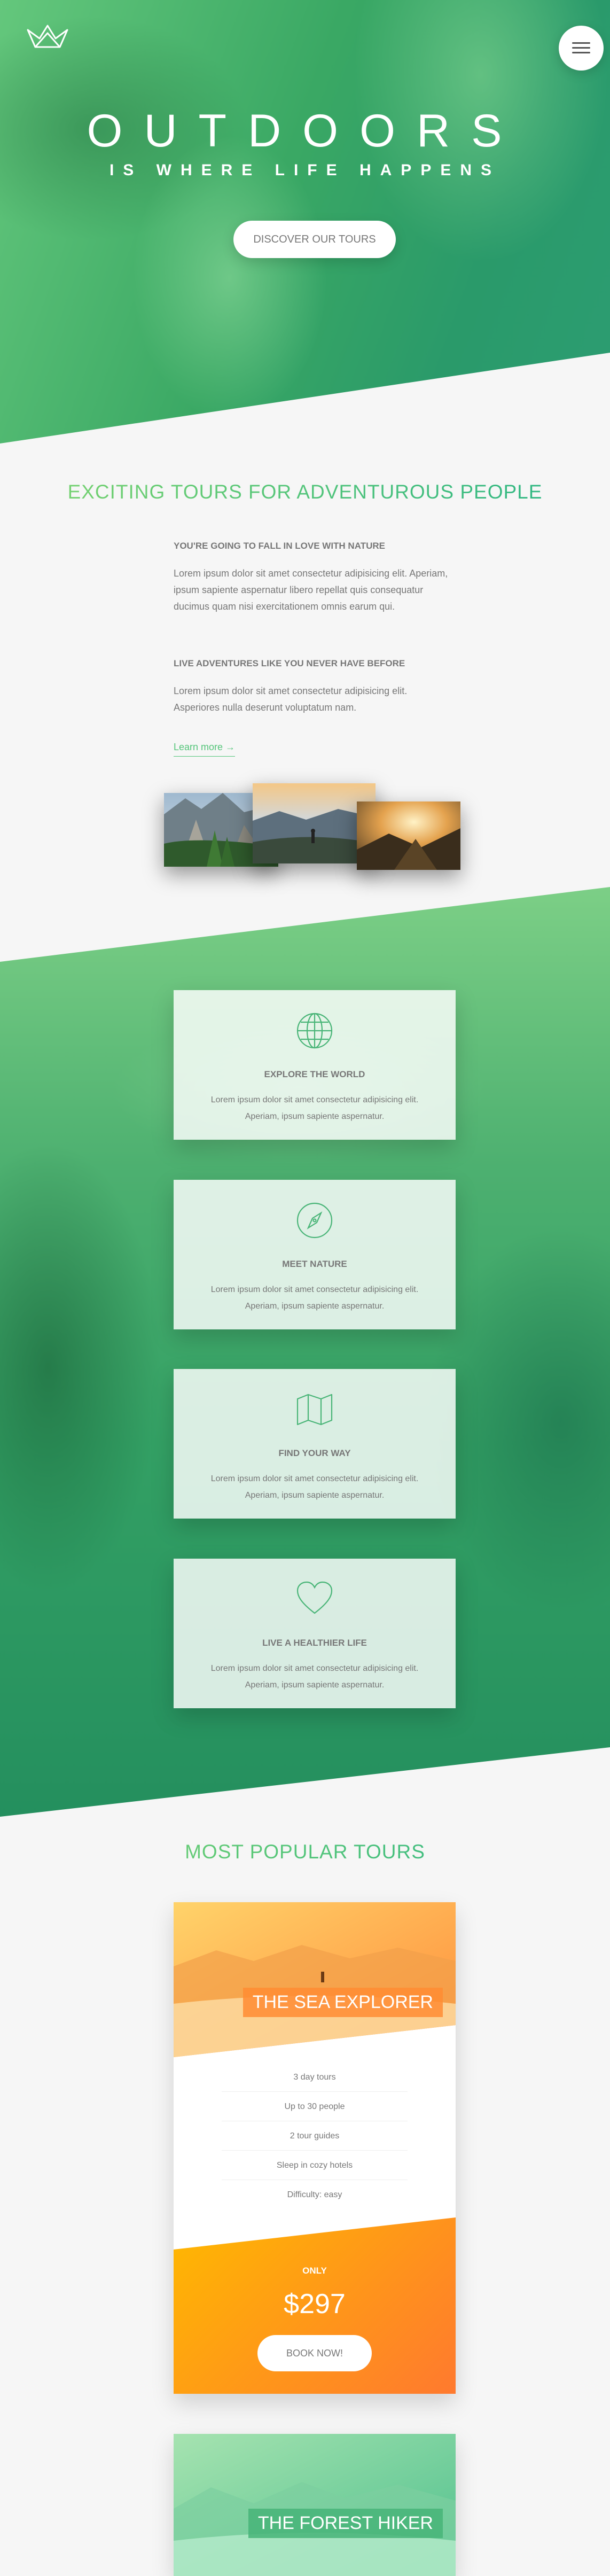  Describe the element at coordinates (314, 1220) in the screenshot. I see `compass-icon` at that location.